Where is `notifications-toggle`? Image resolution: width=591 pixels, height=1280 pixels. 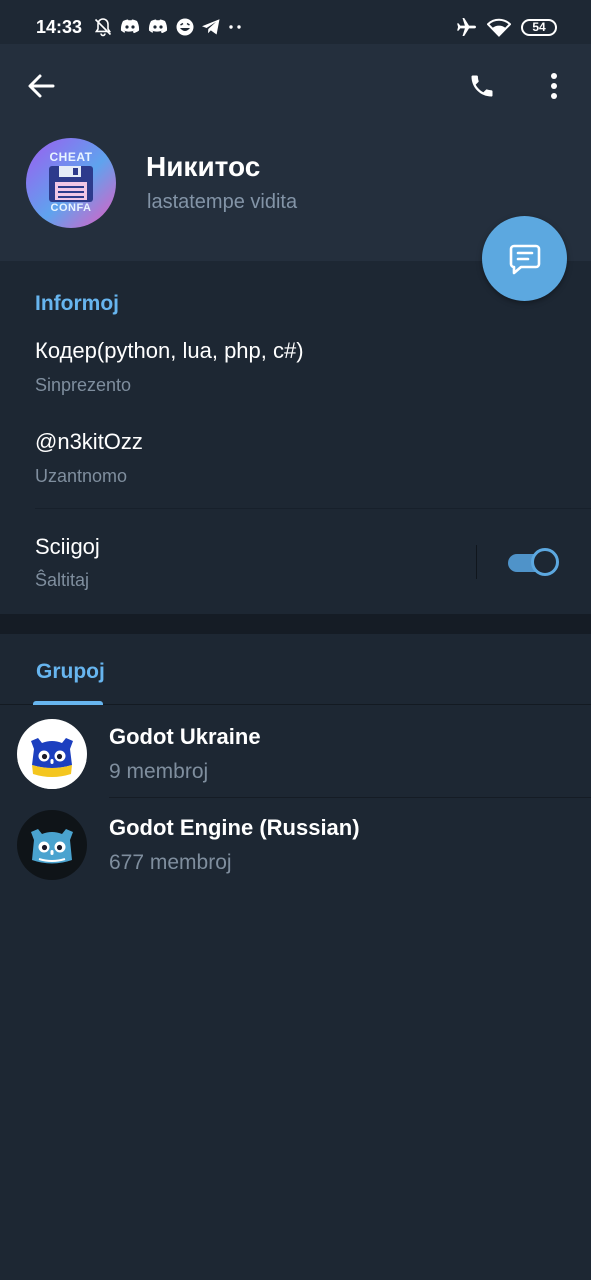 notifications-toggle is located at coordinates (533, 563).